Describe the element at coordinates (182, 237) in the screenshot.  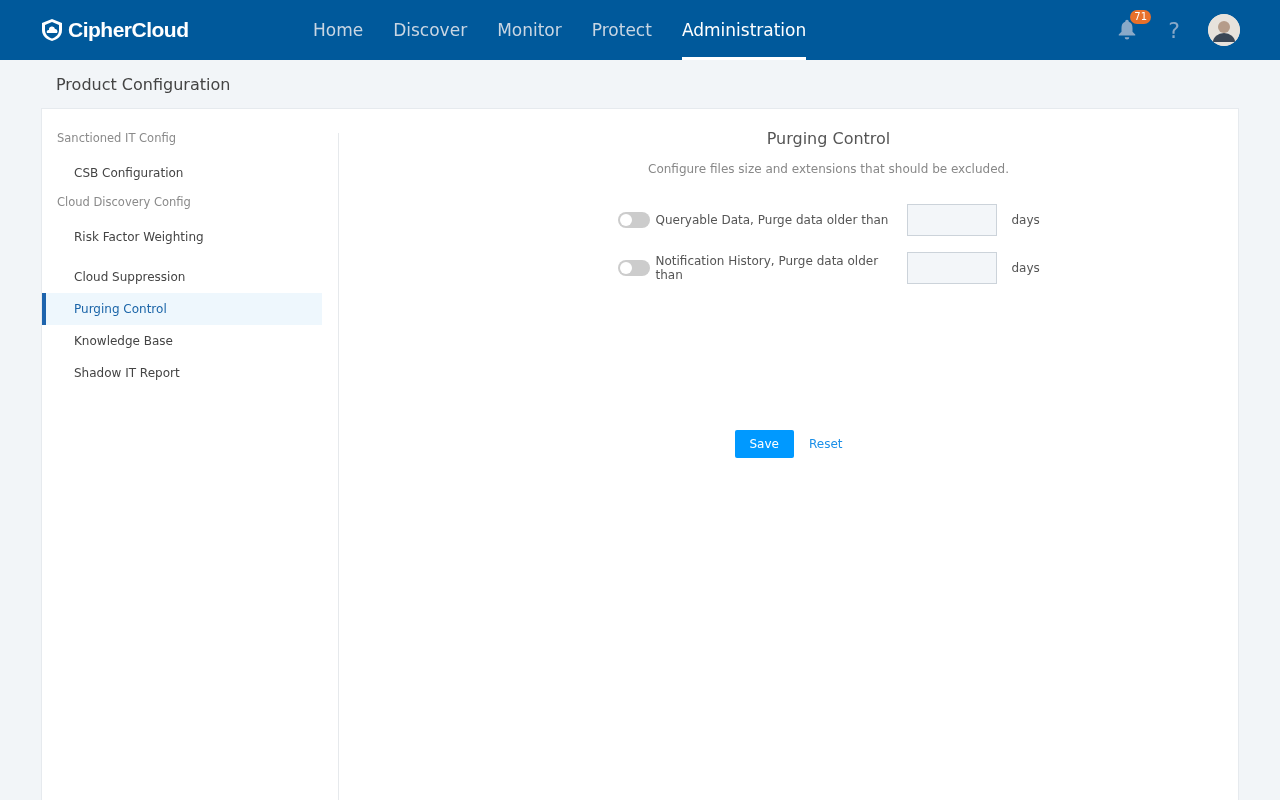
I see `sidebar-item: Risk Factor Weighting` at that location.